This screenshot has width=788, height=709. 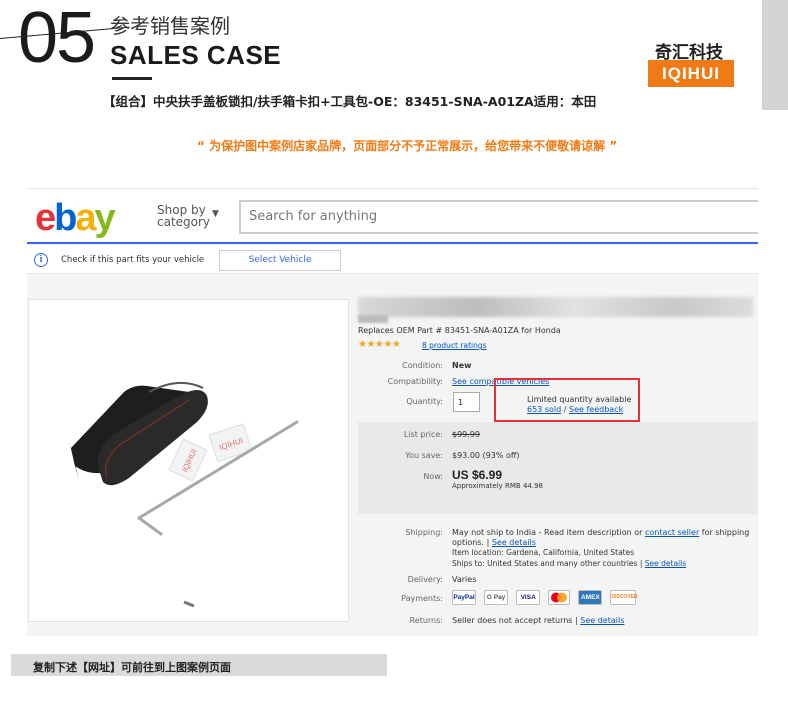 I want to click on you-save-value: $93.00 (93% off), so click(x=486, y=455).